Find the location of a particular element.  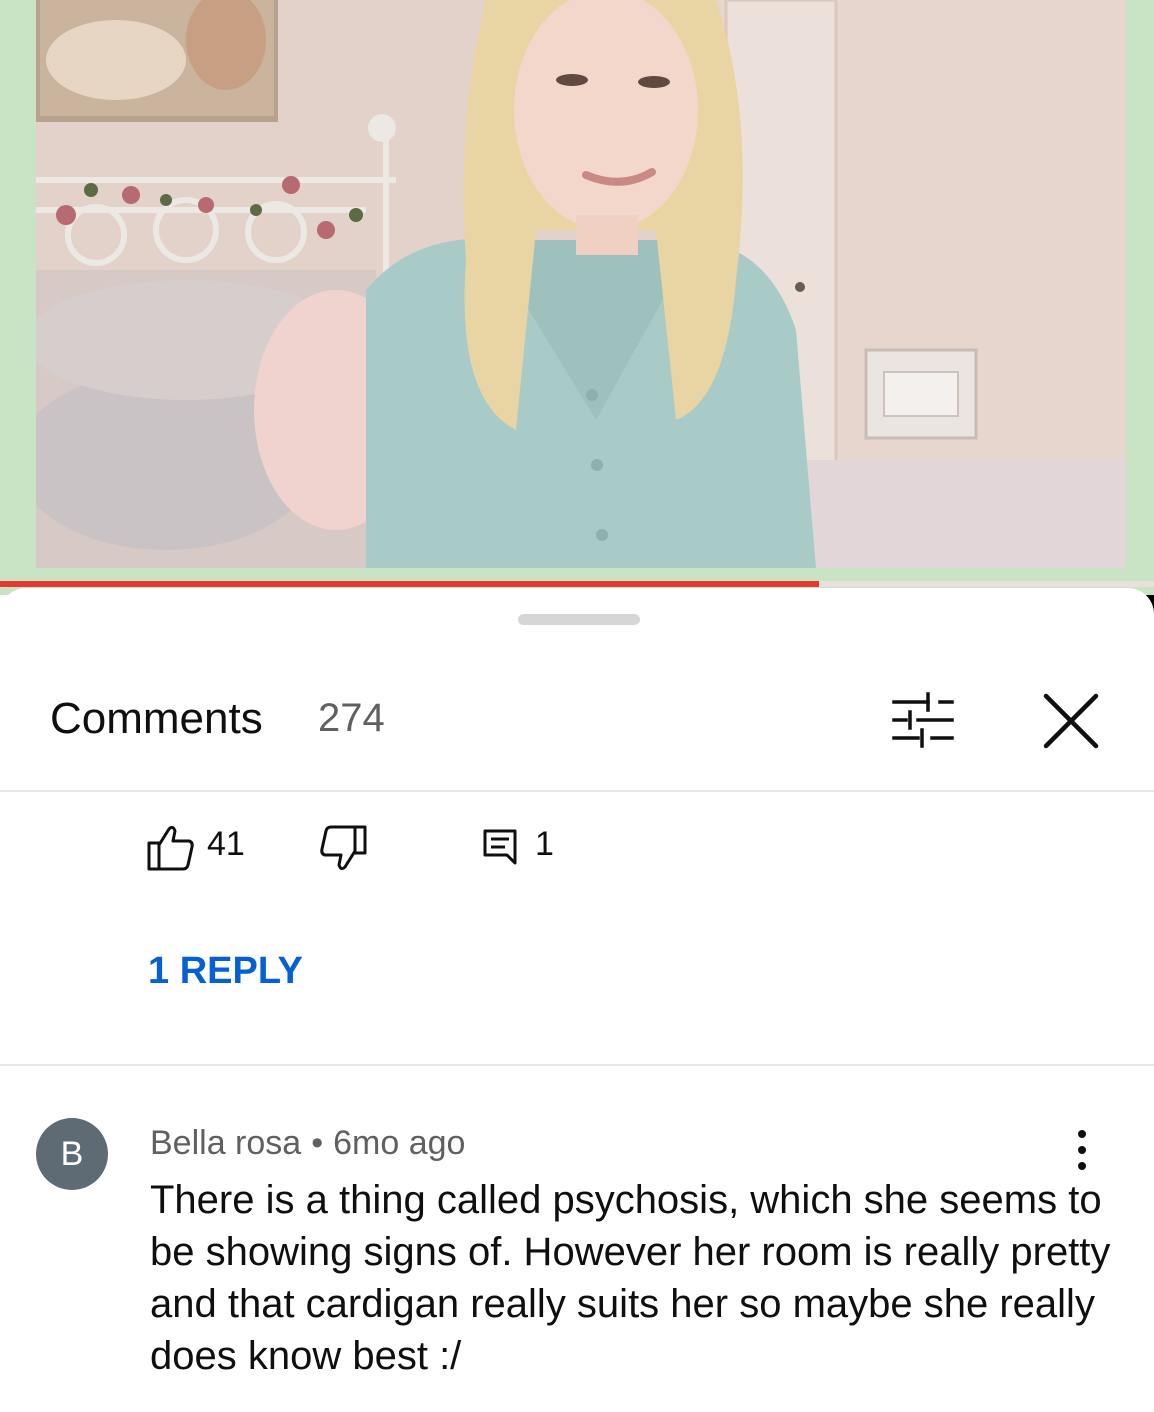

video-progress-bar is located at coordinates (577, 584).